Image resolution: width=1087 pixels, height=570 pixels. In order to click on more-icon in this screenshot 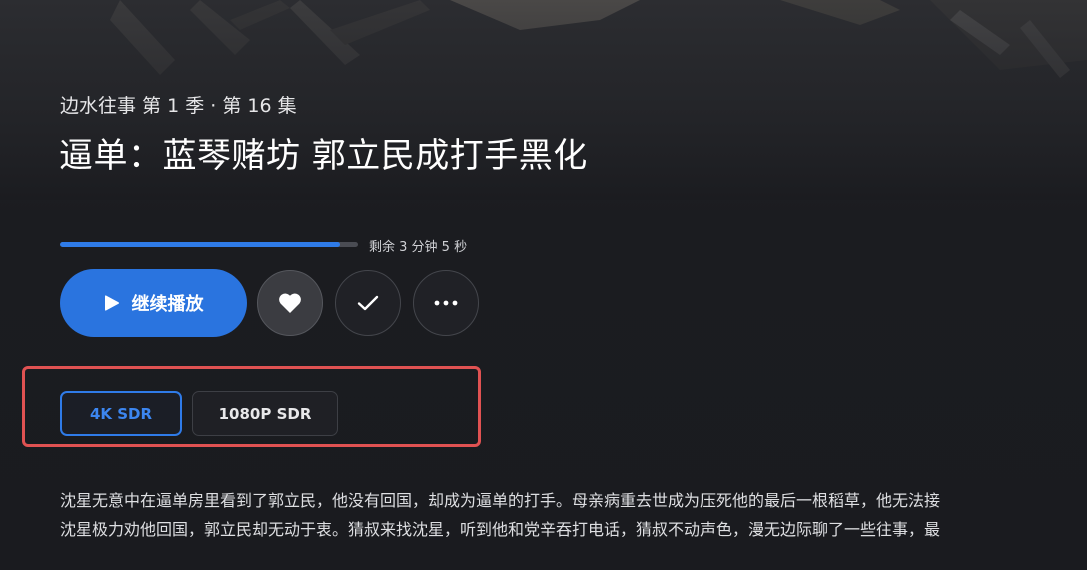, I will do `click(446, 303)`.